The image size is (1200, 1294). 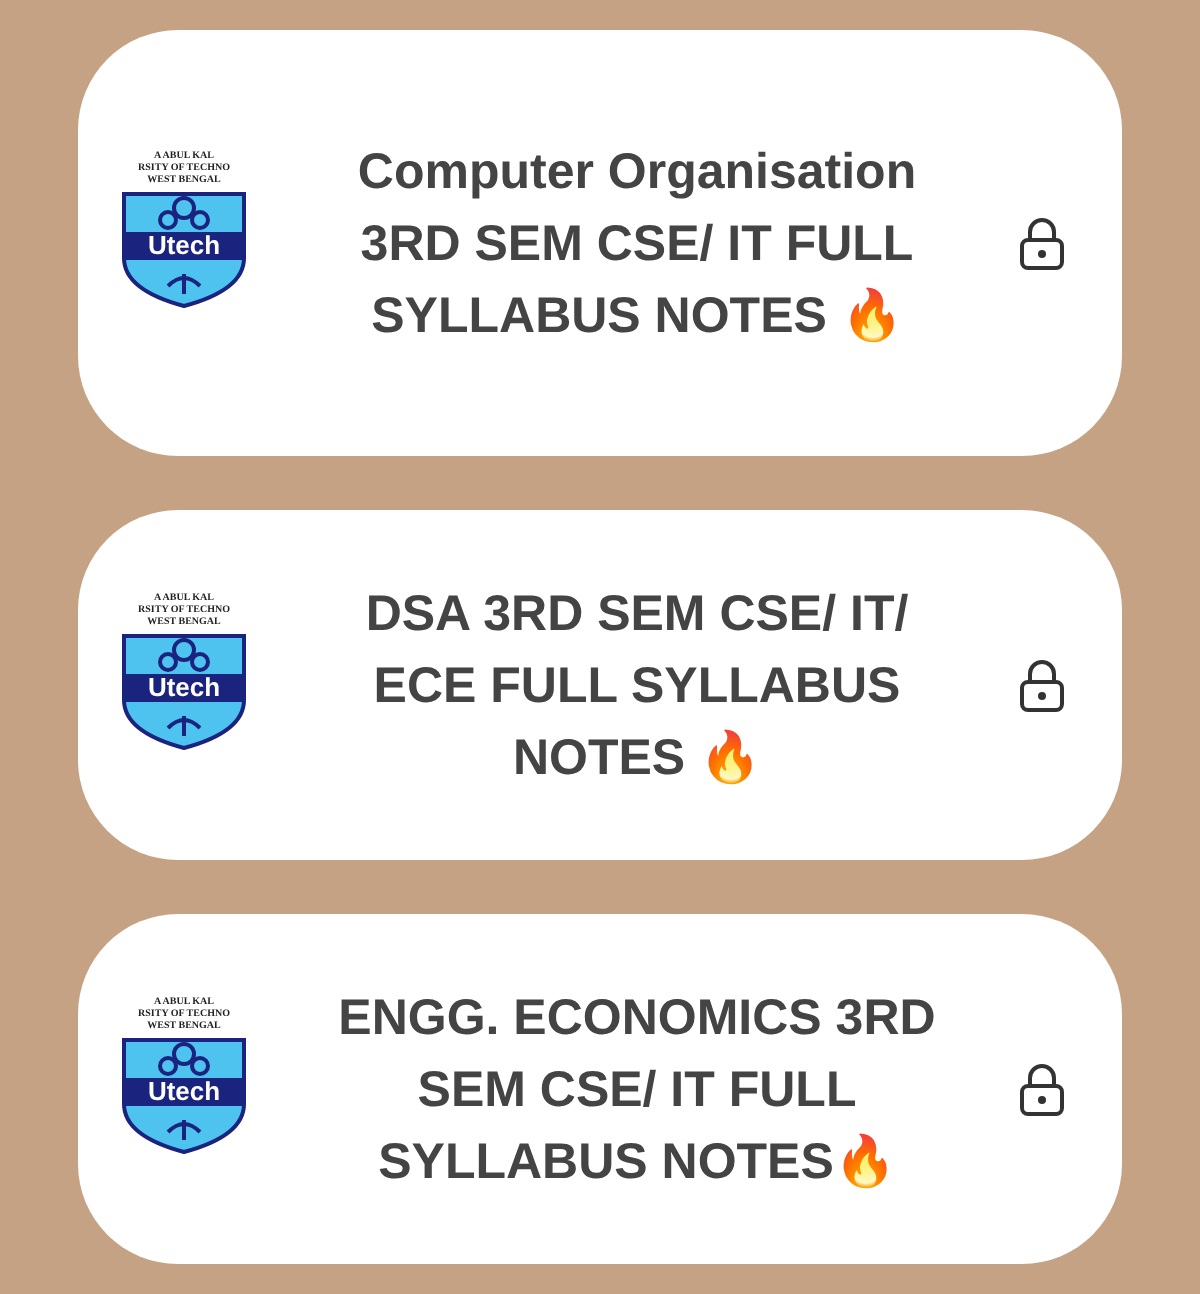 What do you see at coordinates (637, 244) in the screenshot?
I see `note-title: Computer Organisation 3RD SEM CSE/ IT FULL SYLLABUS NOTES 🔥` at bounding box center [637, 244].